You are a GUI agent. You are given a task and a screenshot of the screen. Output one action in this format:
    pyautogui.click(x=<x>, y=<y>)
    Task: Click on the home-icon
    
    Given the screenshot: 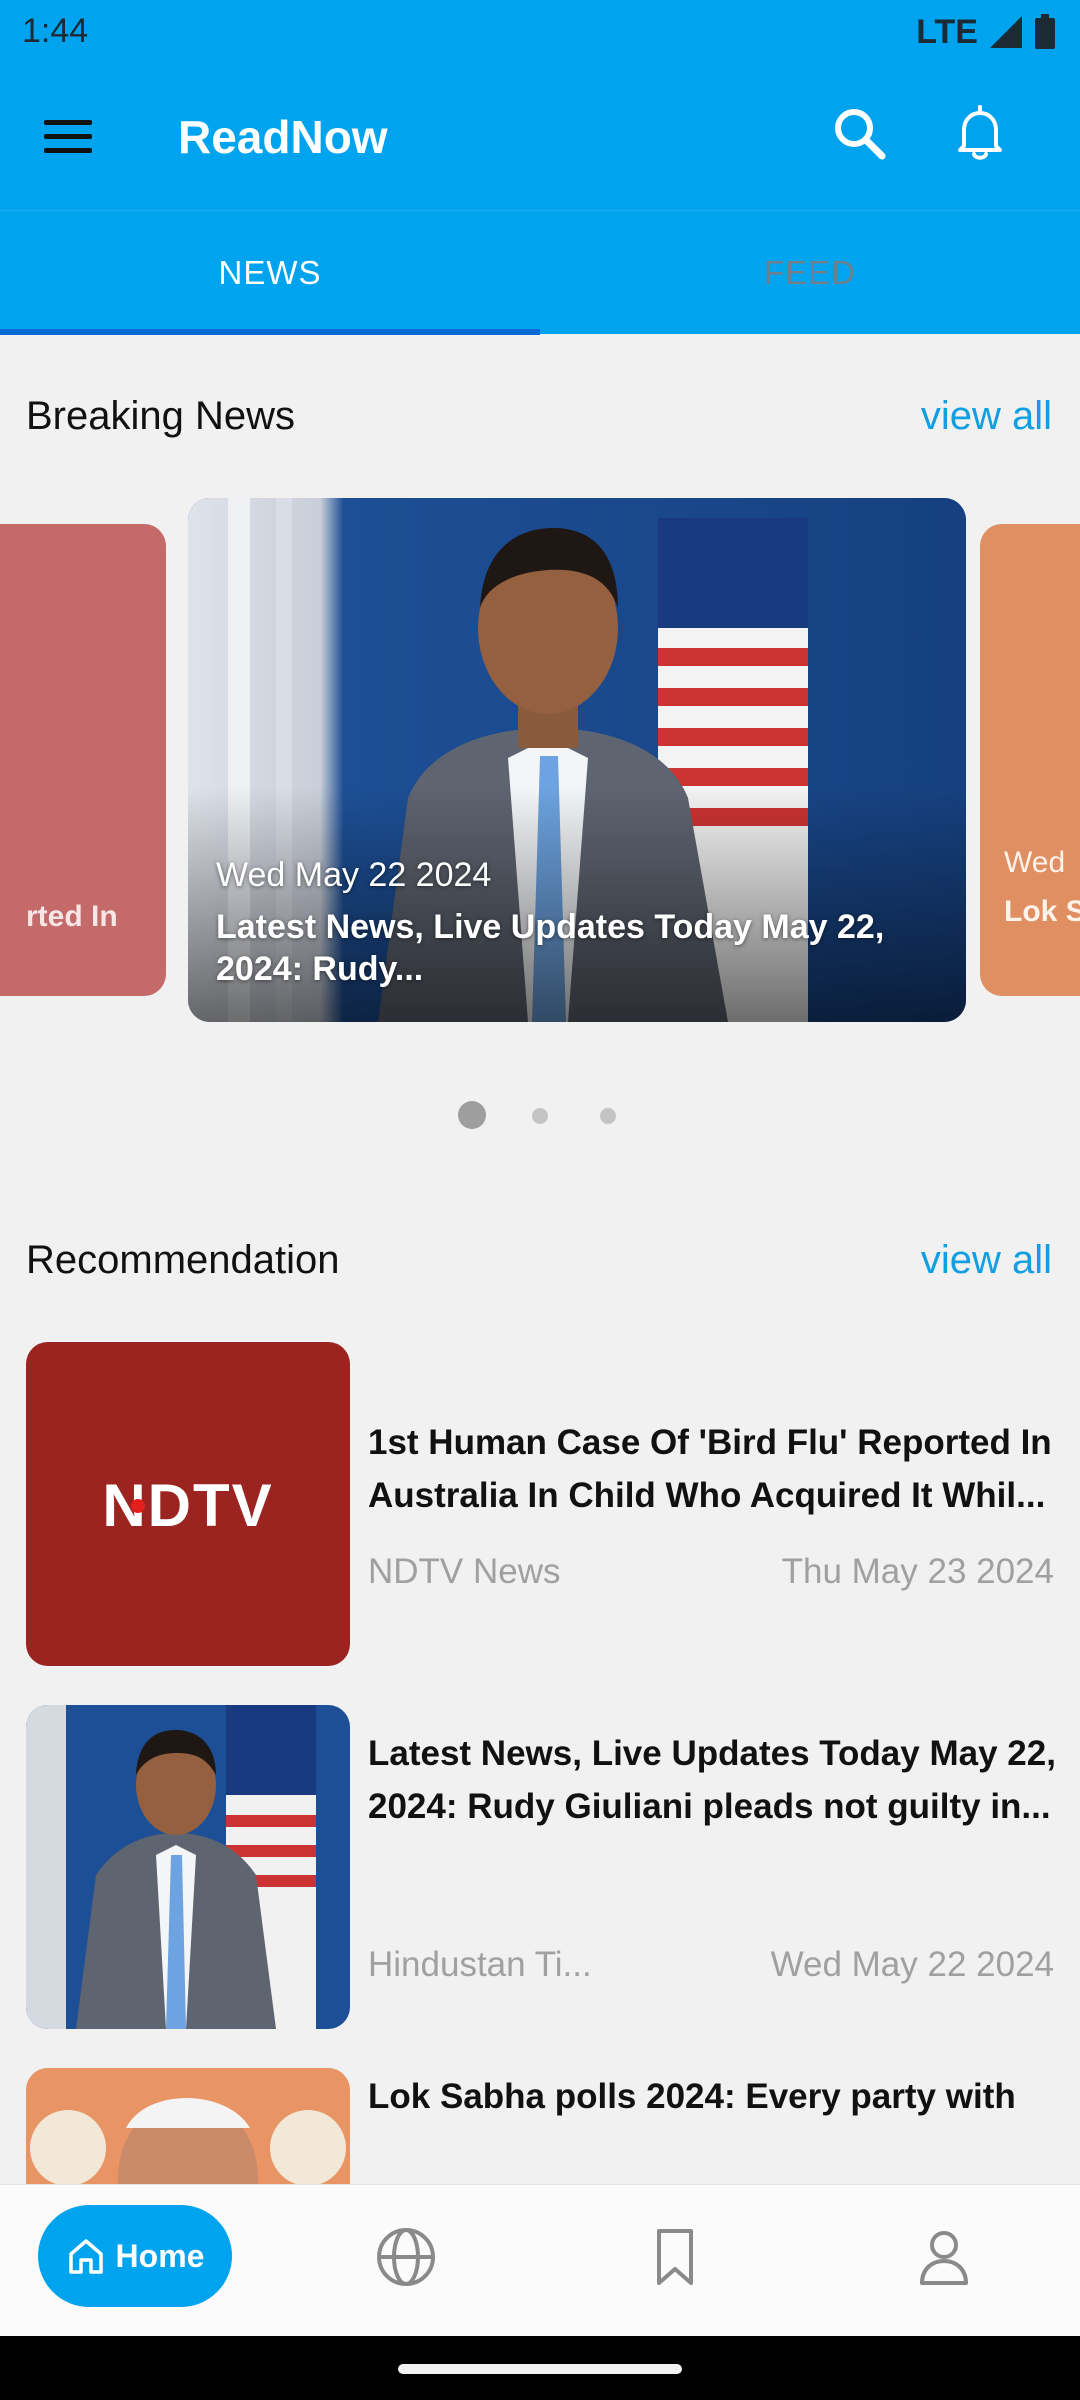 What is the action you would take?
    pyautogui.click(x=85, y=2256)
    